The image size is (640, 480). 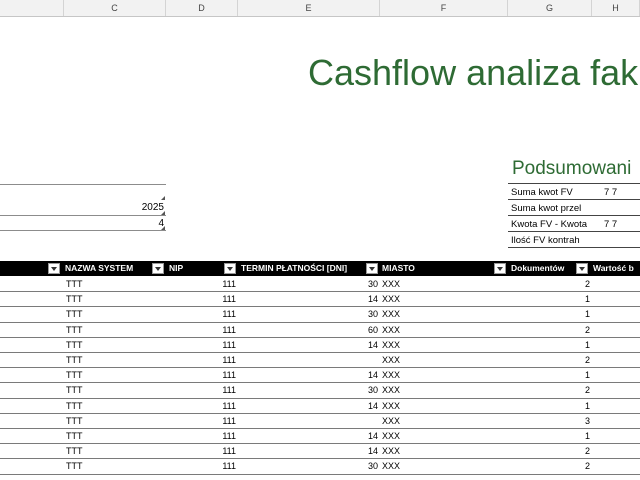 I want to click on summary-label: Kwota FV - Kwota, so click(x=549, y=224).